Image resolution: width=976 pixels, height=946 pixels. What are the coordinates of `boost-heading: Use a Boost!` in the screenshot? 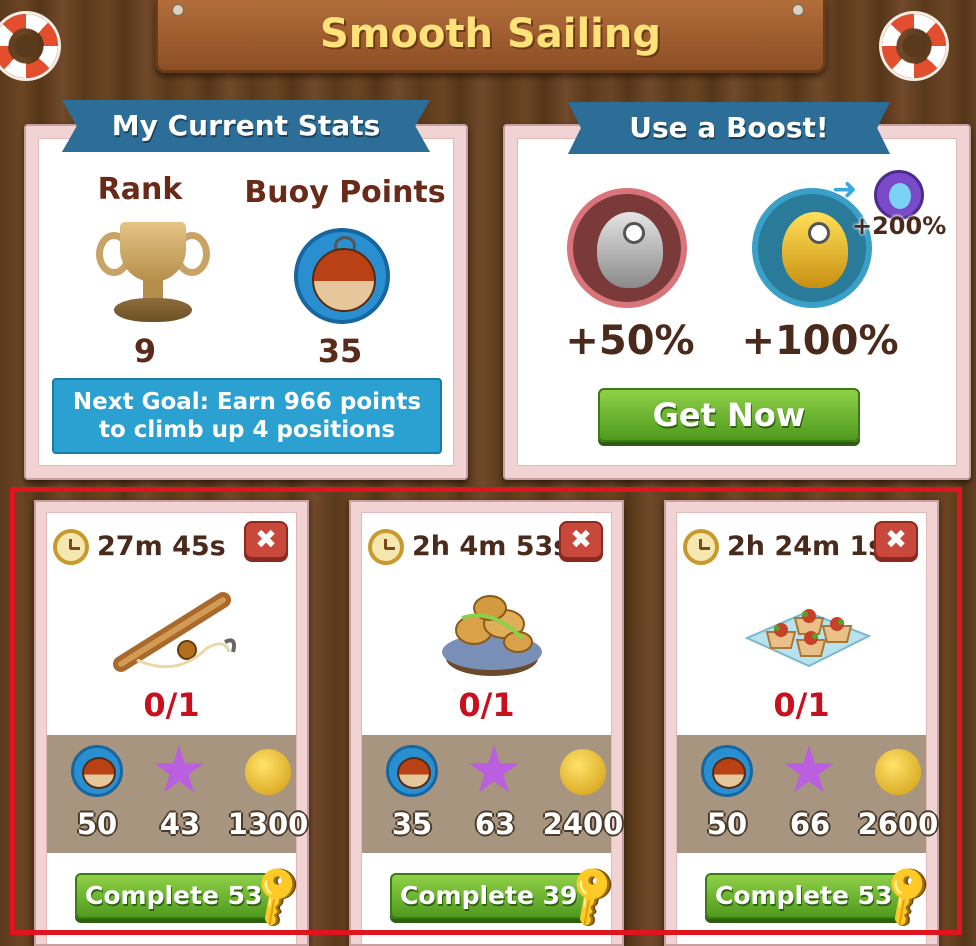 It's located at (729, 128).